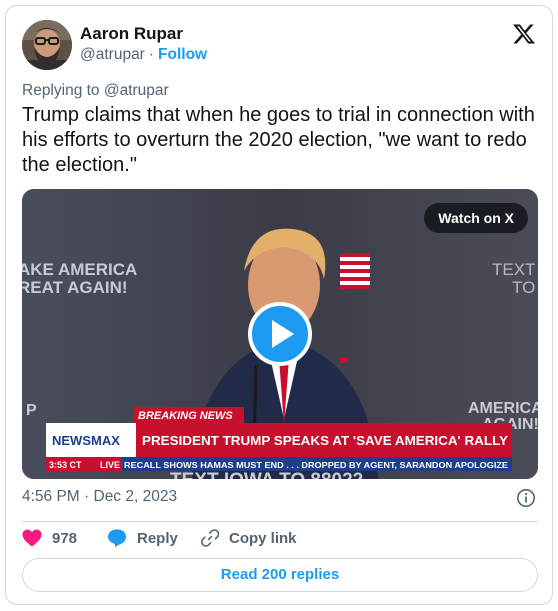 The height and width of the screenshot is (611, 558). Describe the element at coordinates (86, 440) in the screenshot. I see `chyron-network-logo: NEWSMAX` at that location.